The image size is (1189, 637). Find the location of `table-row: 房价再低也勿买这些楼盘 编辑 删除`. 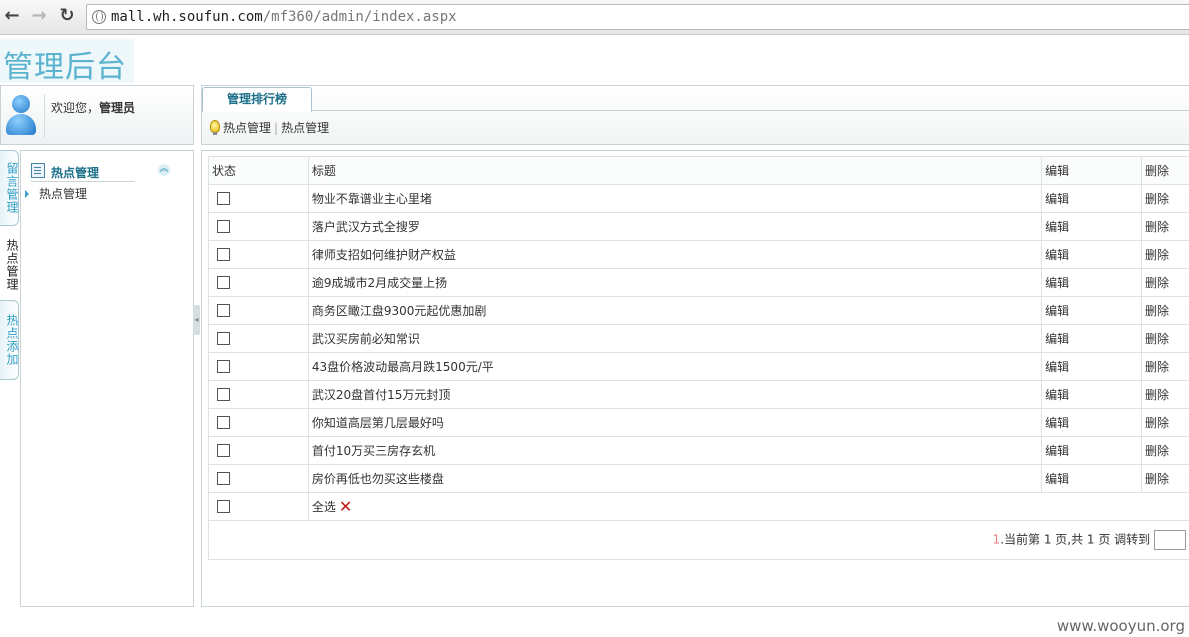

table-row: 房价再低也勿买这些楼盘 编辑 删除 is located at coordinates (698, 478).